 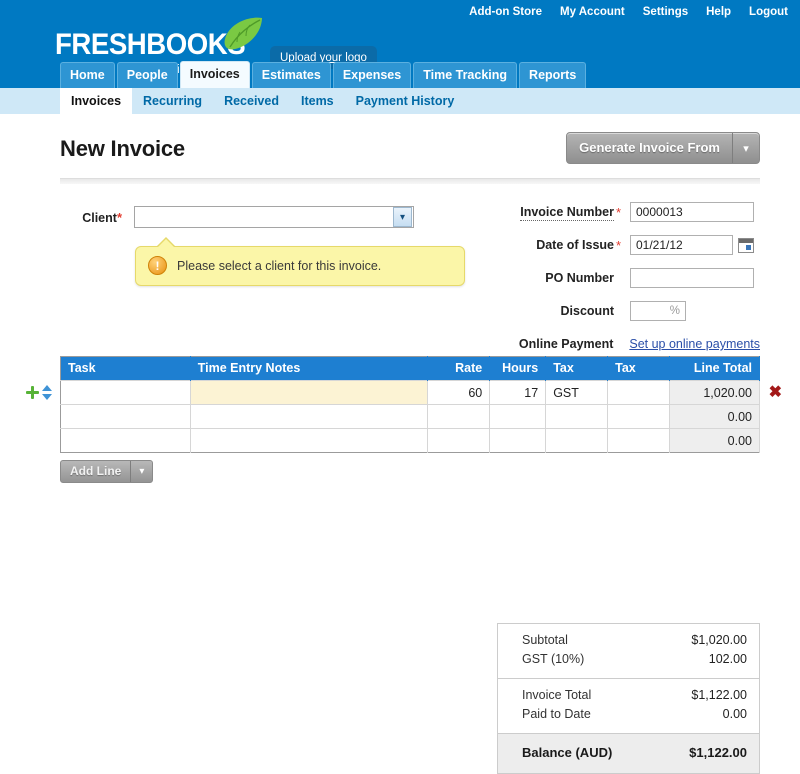 I want to click on discount-input: %, so click(x=658, y=311).